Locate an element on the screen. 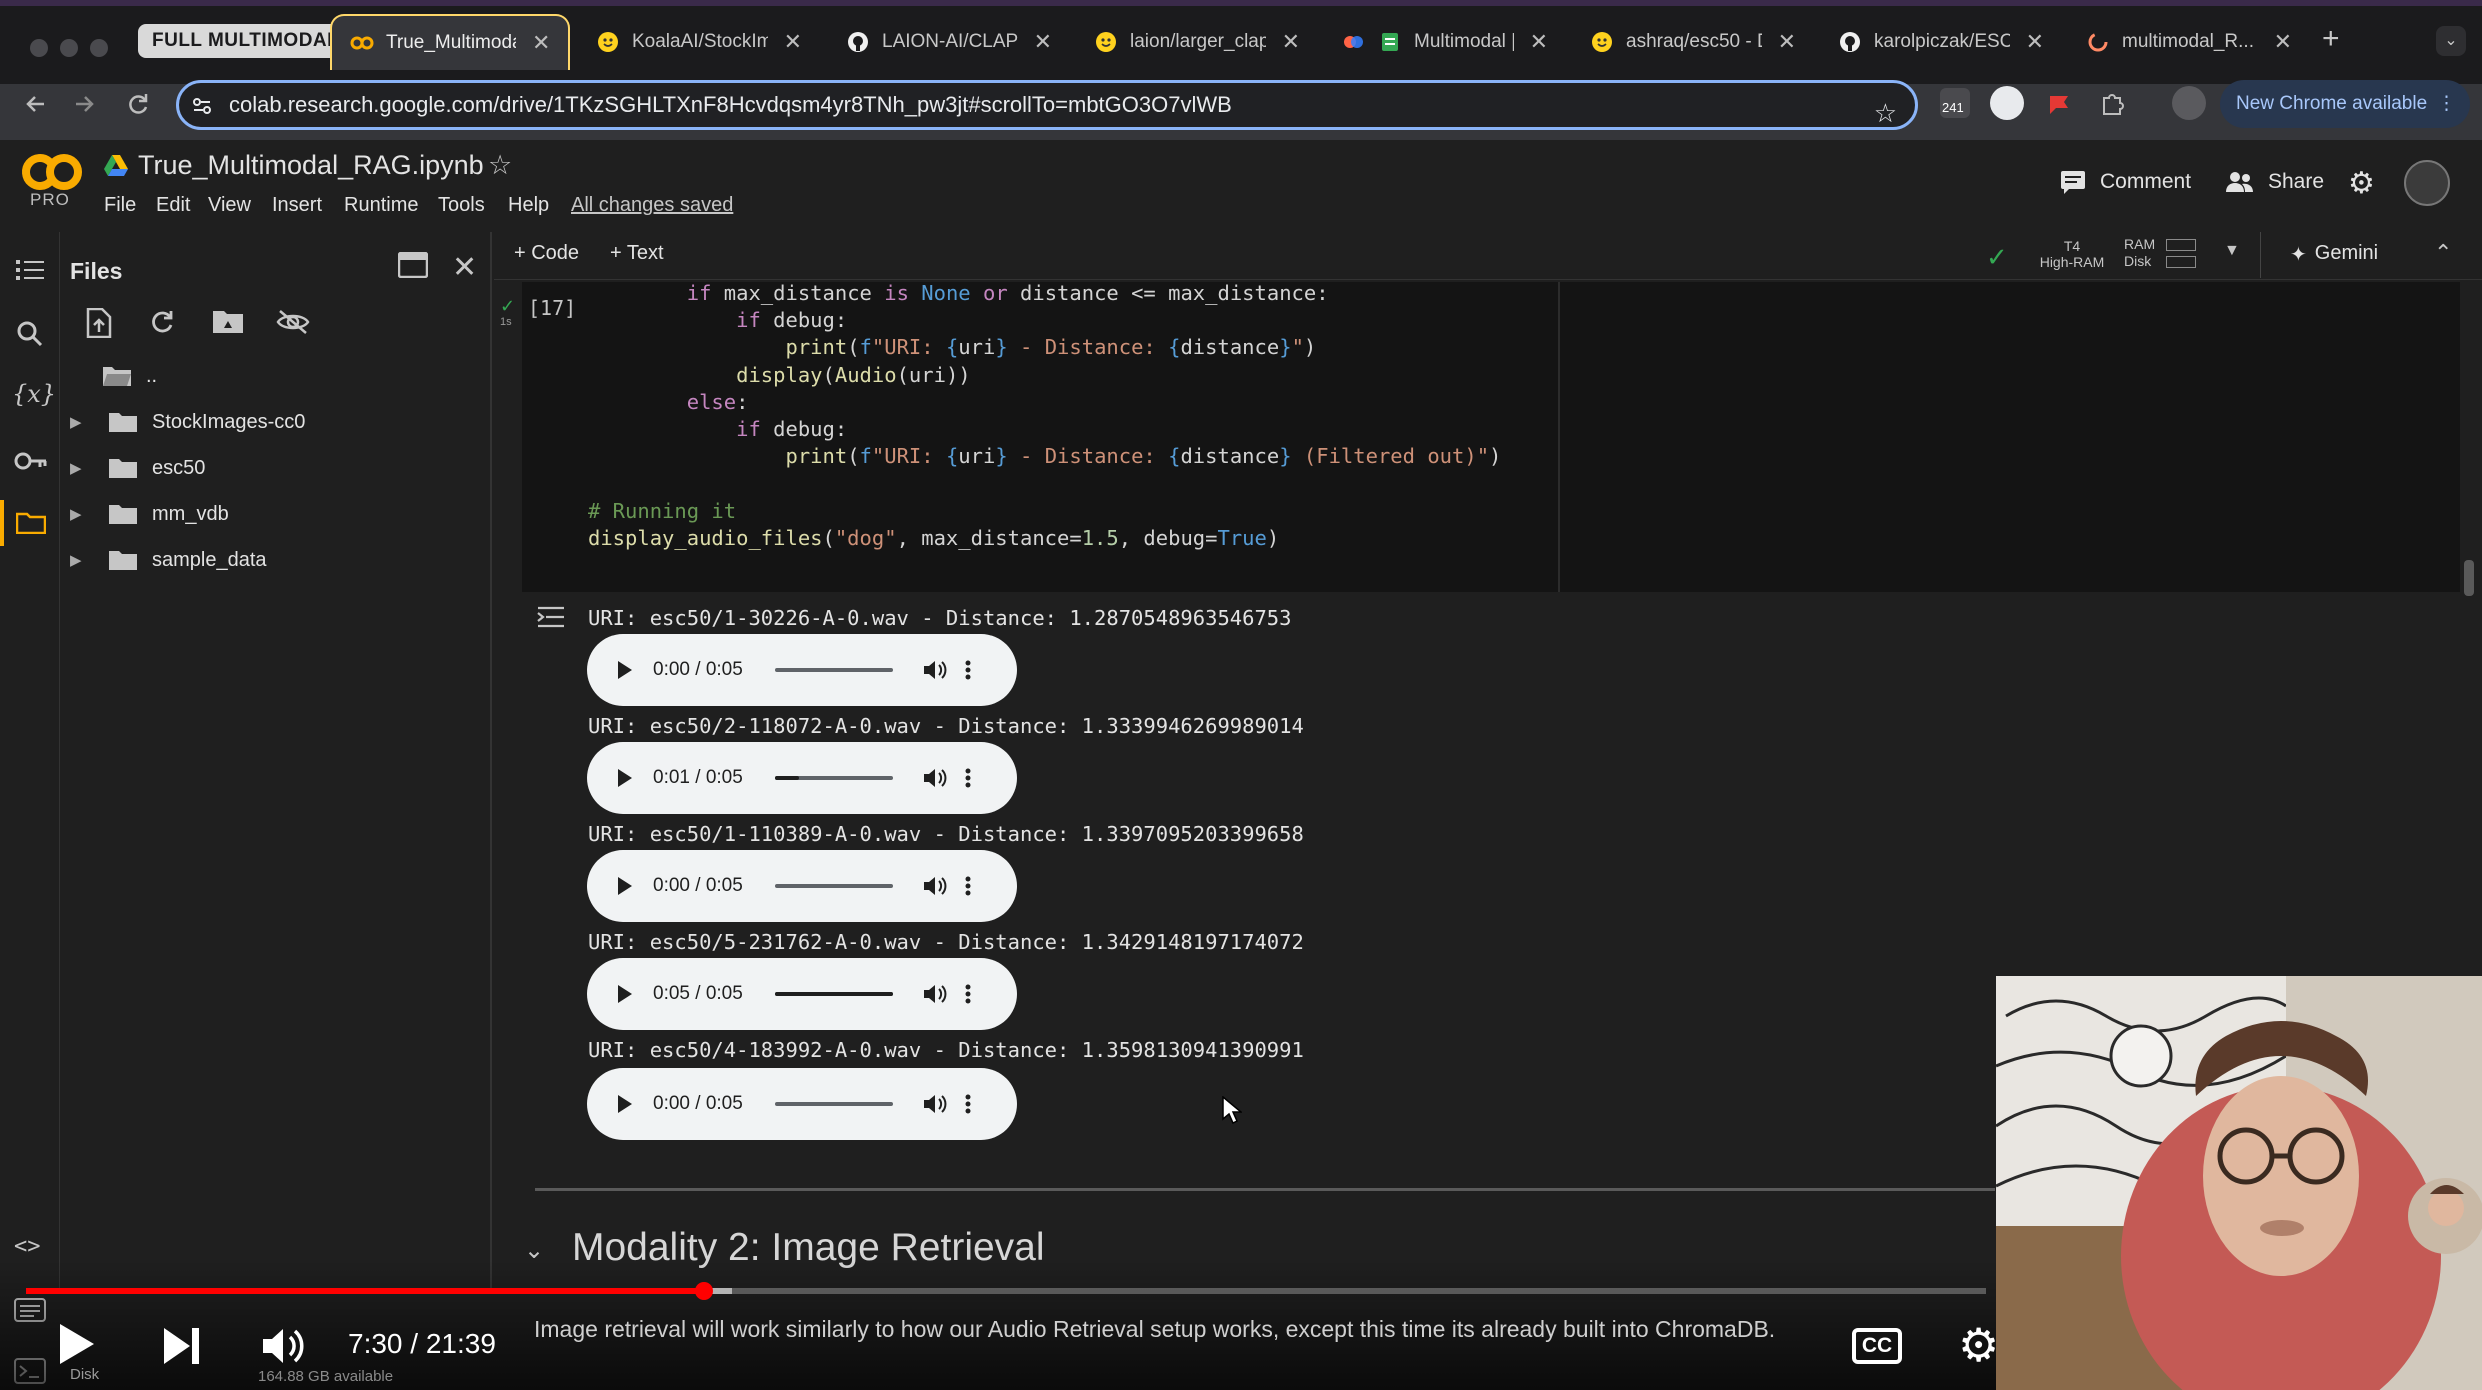  menu-help: Help is located at coordinates (528, 205).